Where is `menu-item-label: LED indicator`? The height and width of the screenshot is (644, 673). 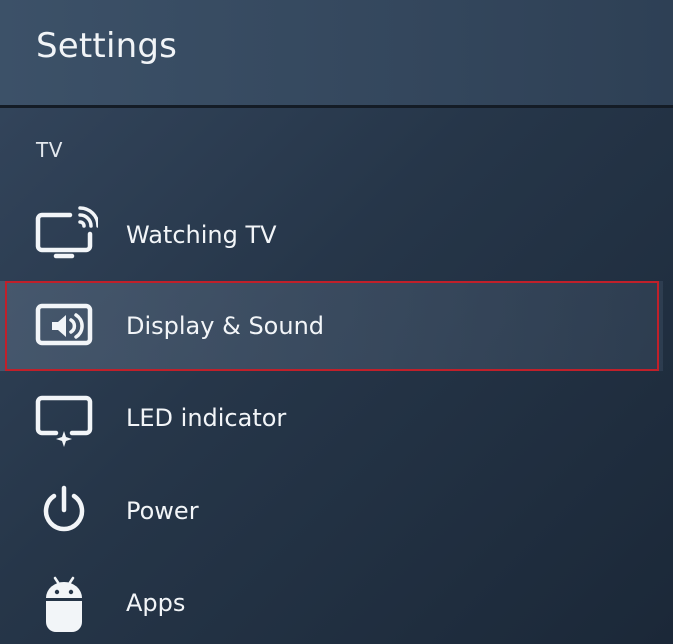
menu-item-label: LED indicator is located at coordinates (206, 418).